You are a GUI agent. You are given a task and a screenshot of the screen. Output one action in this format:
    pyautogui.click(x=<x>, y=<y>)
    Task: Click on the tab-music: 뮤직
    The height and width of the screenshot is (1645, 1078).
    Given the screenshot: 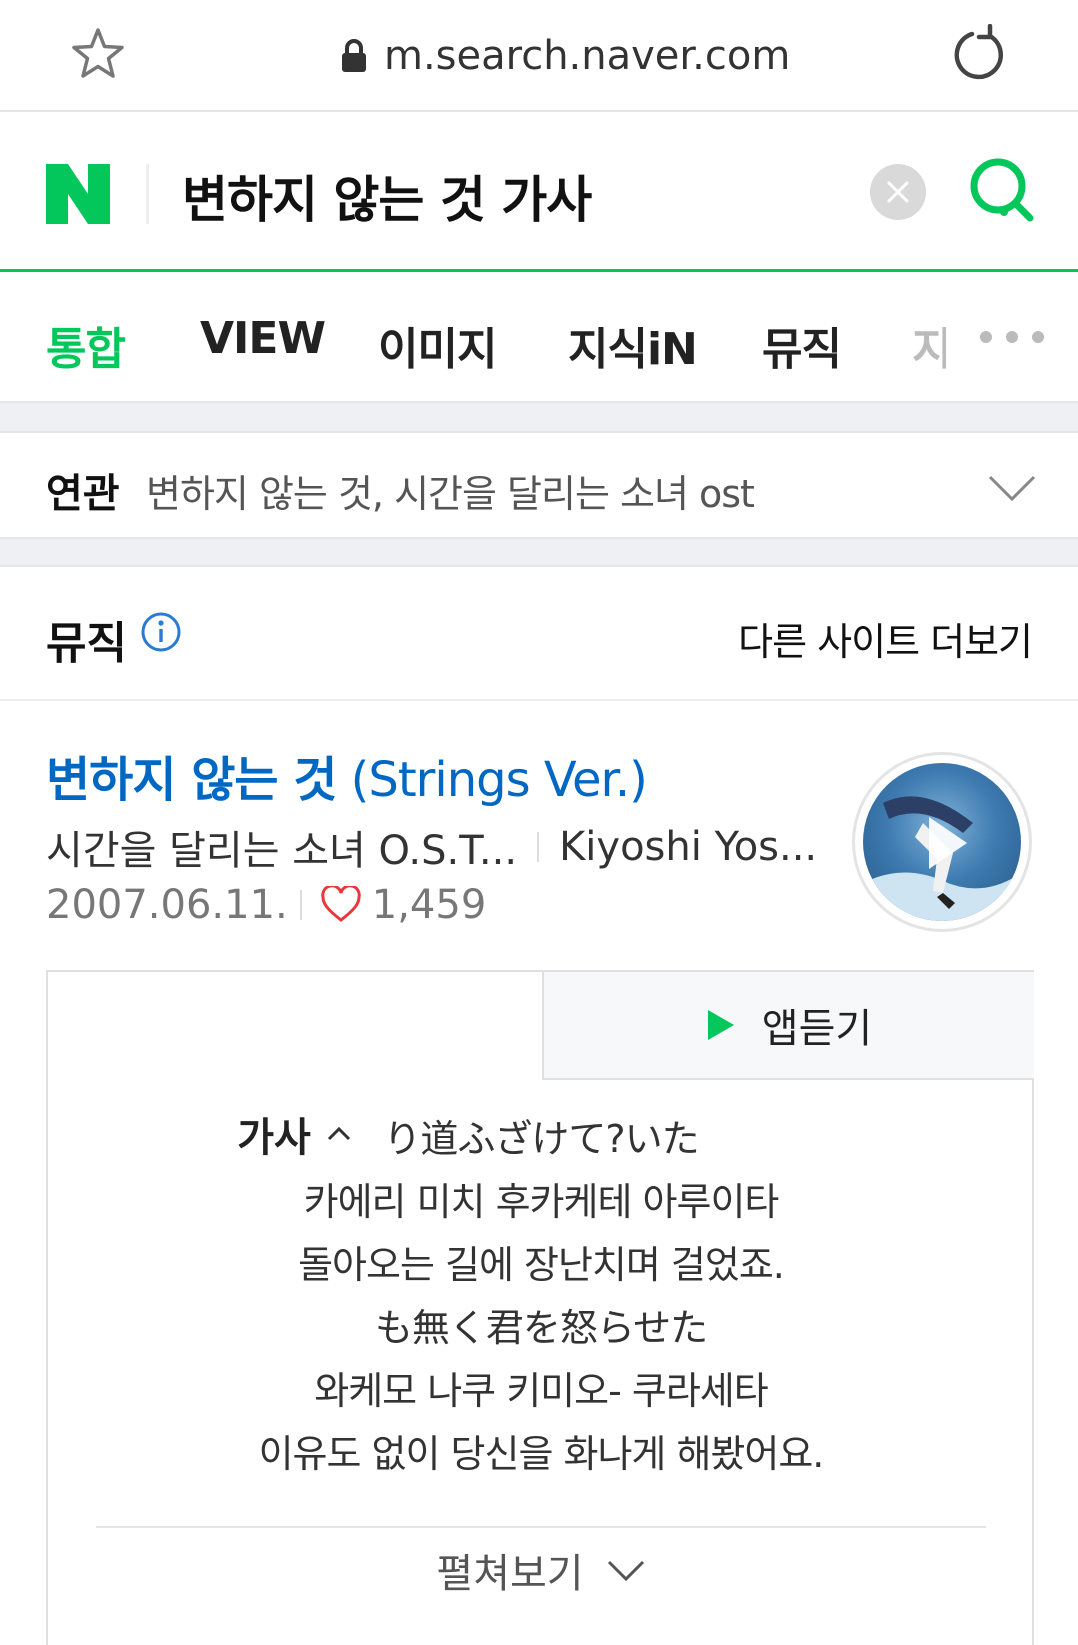 What is the action you would take?
    pyautogui.click(x=802, y=345)
    